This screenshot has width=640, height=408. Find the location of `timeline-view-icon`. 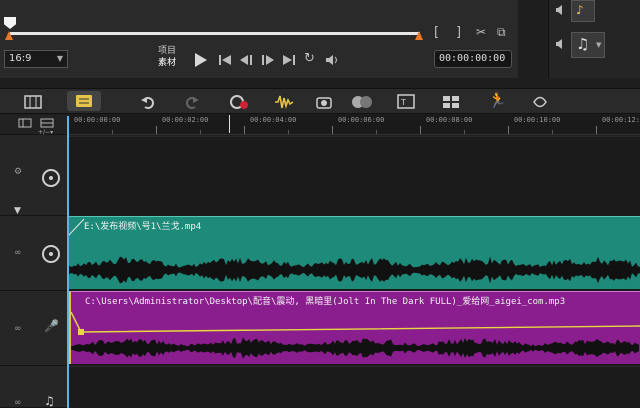

timeline-view-icon is located at coordinates (33, 102).